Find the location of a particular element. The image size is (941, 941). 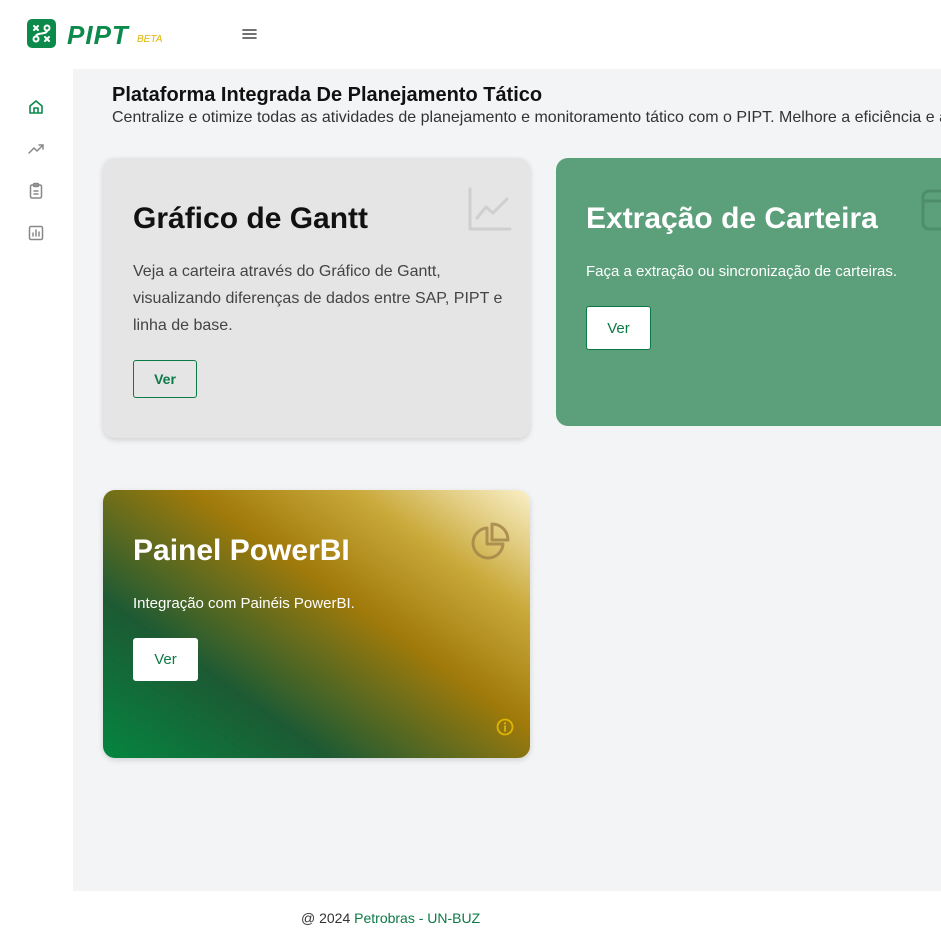

trending-up-icon is located at coordinates (36, 149).